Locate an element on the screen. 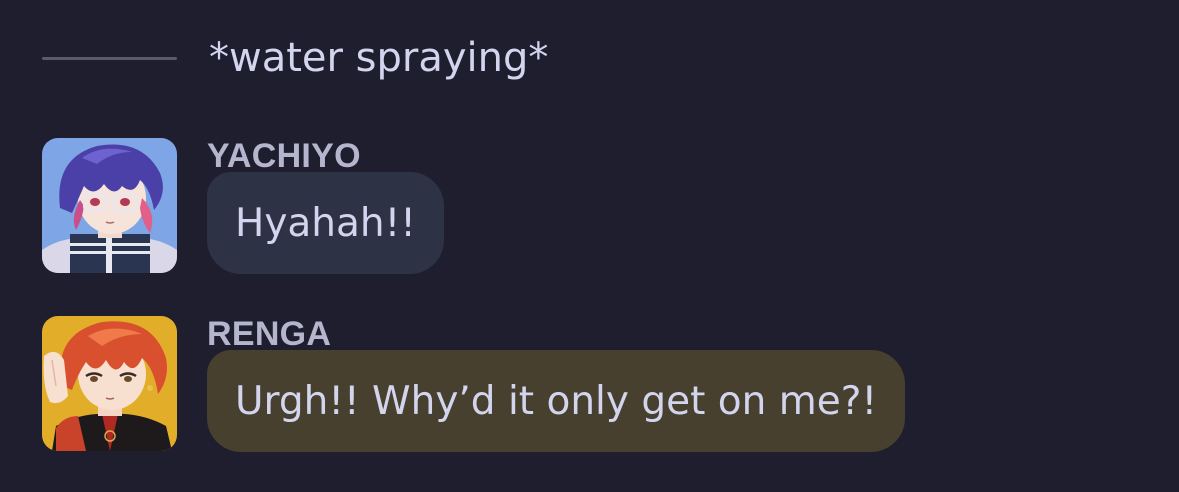 The width and height of the screenshot is (1179, 492). message-bubble: Hyahah!! is located at coordinates (325, 223).